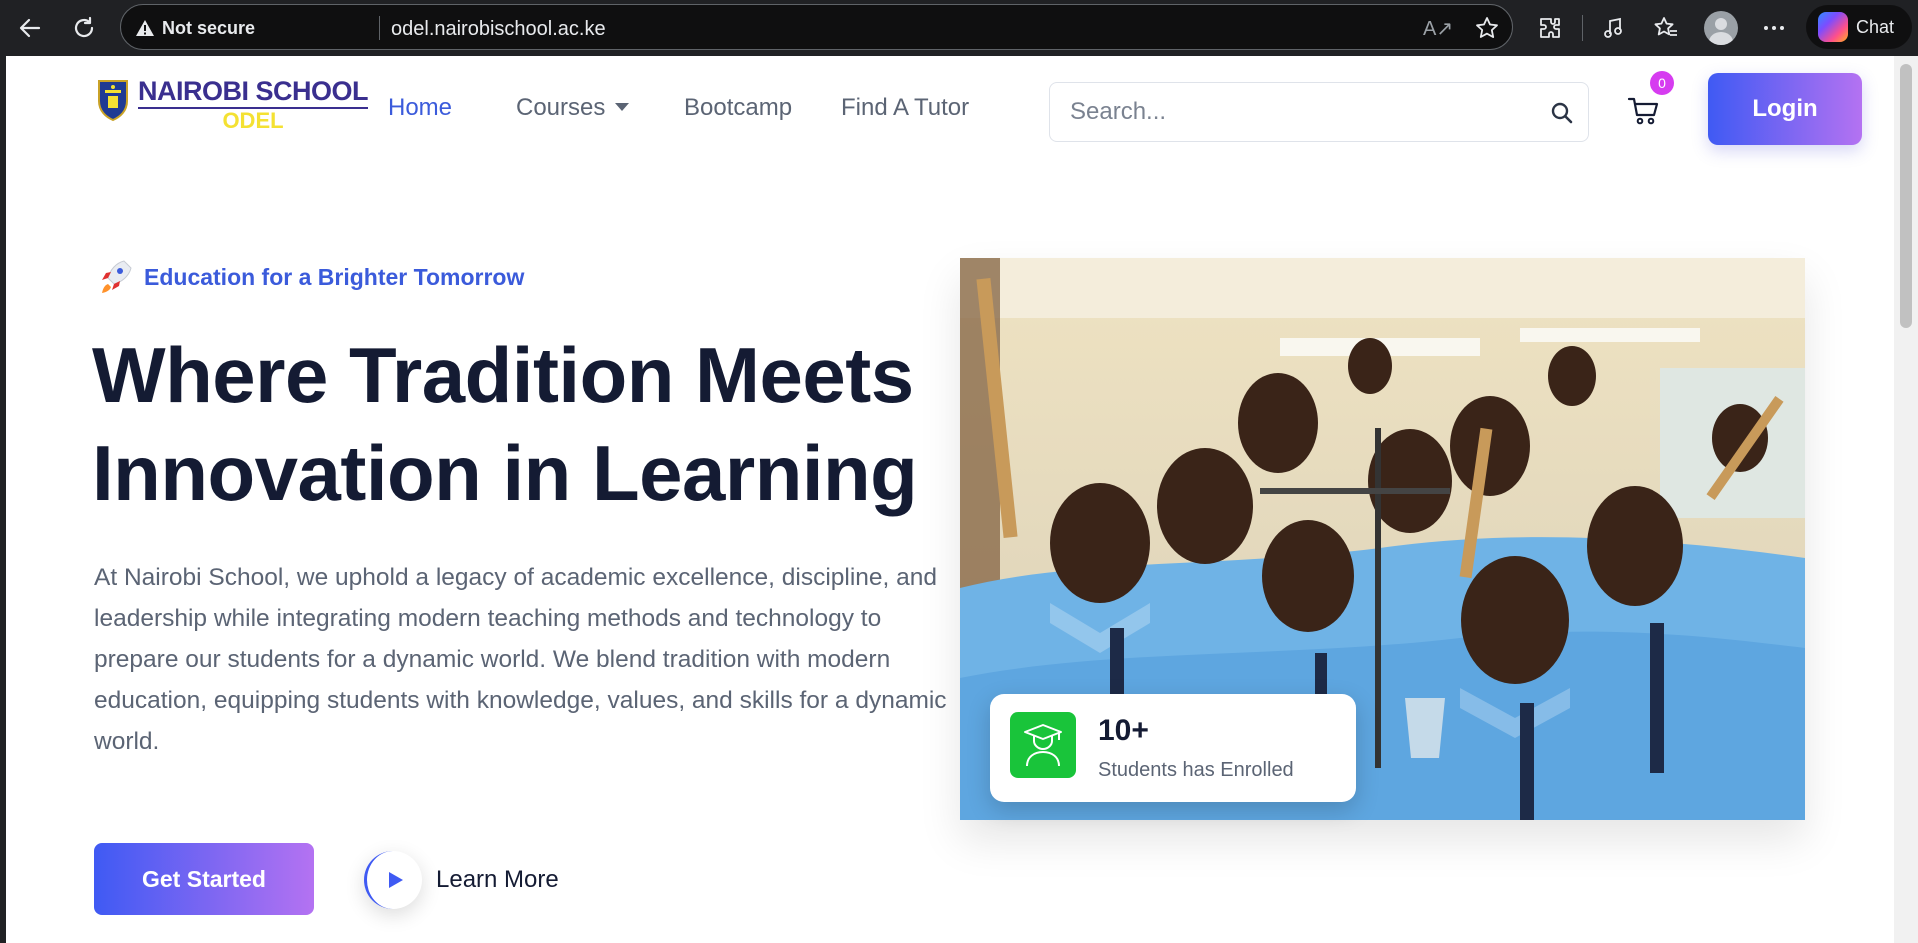 The width and height of the screenshot is (1918, 943). I want to click on learn-more-button: Learn More, so click(461, 880).